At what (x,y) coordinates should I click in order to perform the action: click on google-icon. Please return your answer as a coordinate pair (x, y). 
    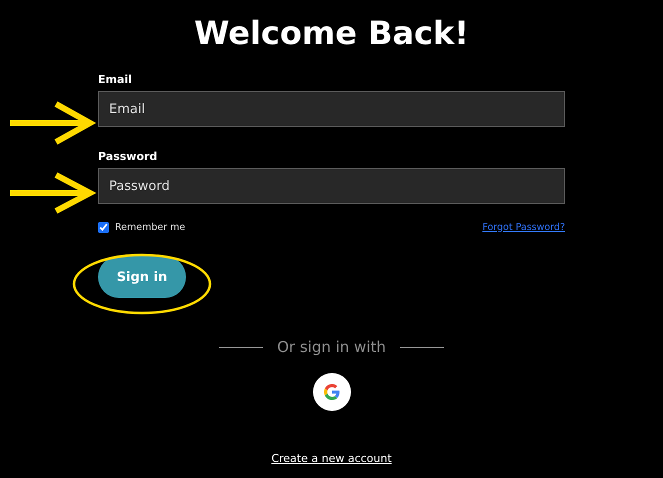
    Looking at the image, I should click on (332, 392).